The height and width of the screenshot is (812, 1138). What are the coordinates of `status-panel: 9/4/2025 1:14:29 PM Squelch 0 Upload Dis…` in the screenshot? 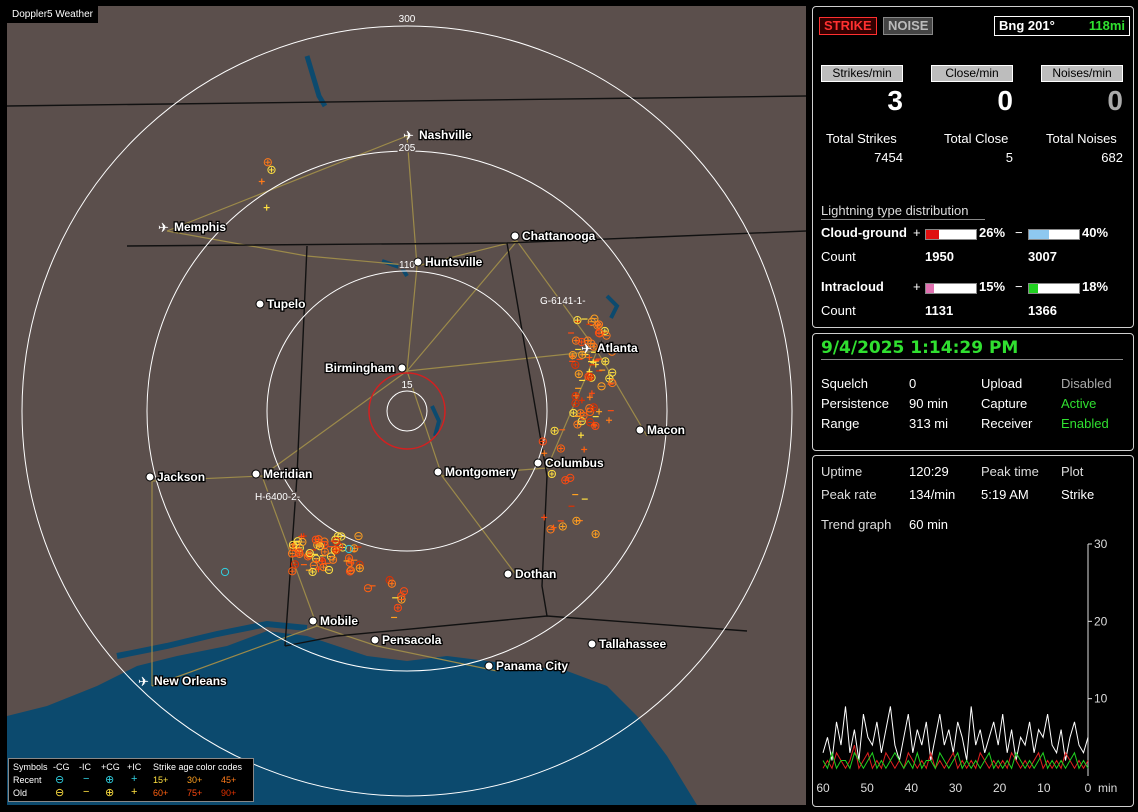 It's located at (973, 392).